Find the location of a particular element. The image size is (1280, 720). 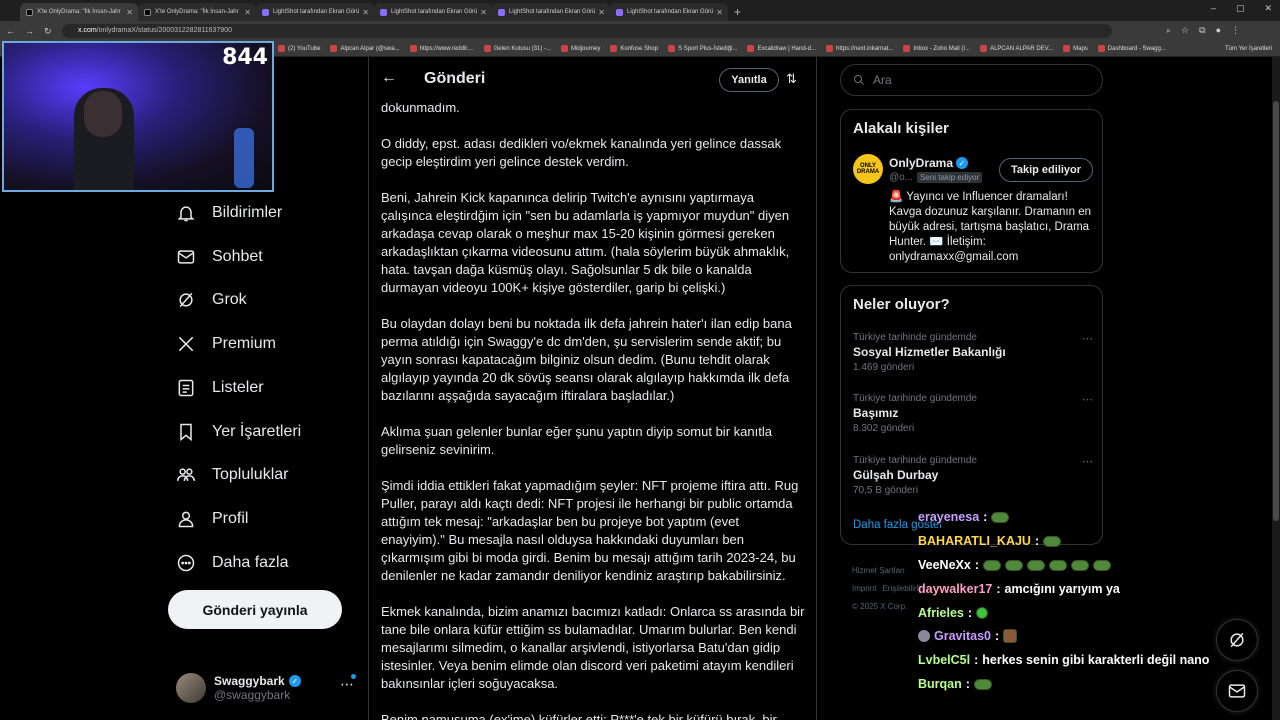

post-header: ← Gönderi Yanıtla ⇅ is located at coordinates (592, 80).